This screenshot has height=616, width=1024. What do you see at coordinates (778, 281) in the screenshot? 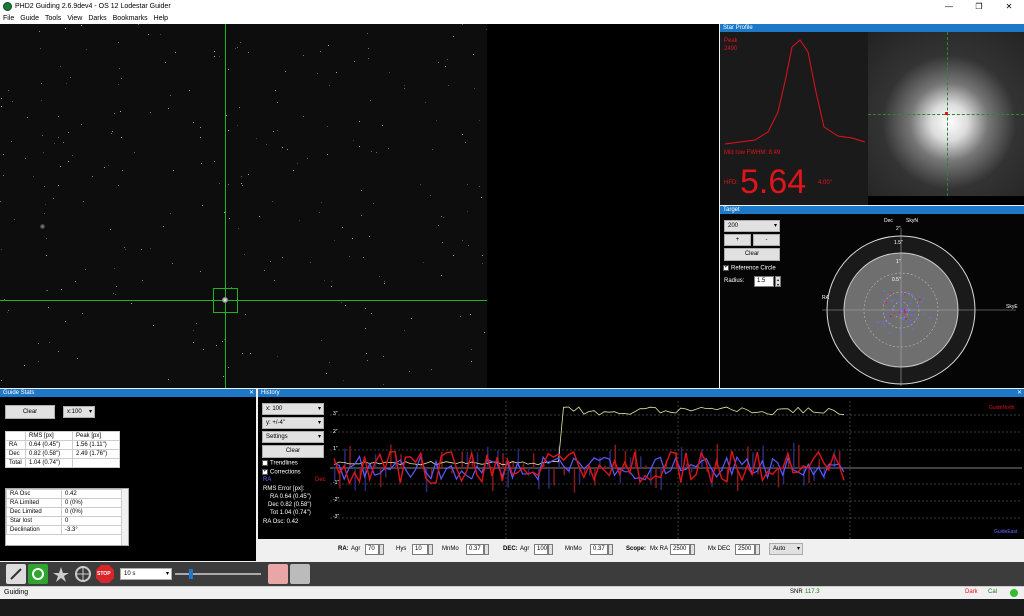
I see `radius-spinner: ▴ ▾` at bounding box center [778, 281].